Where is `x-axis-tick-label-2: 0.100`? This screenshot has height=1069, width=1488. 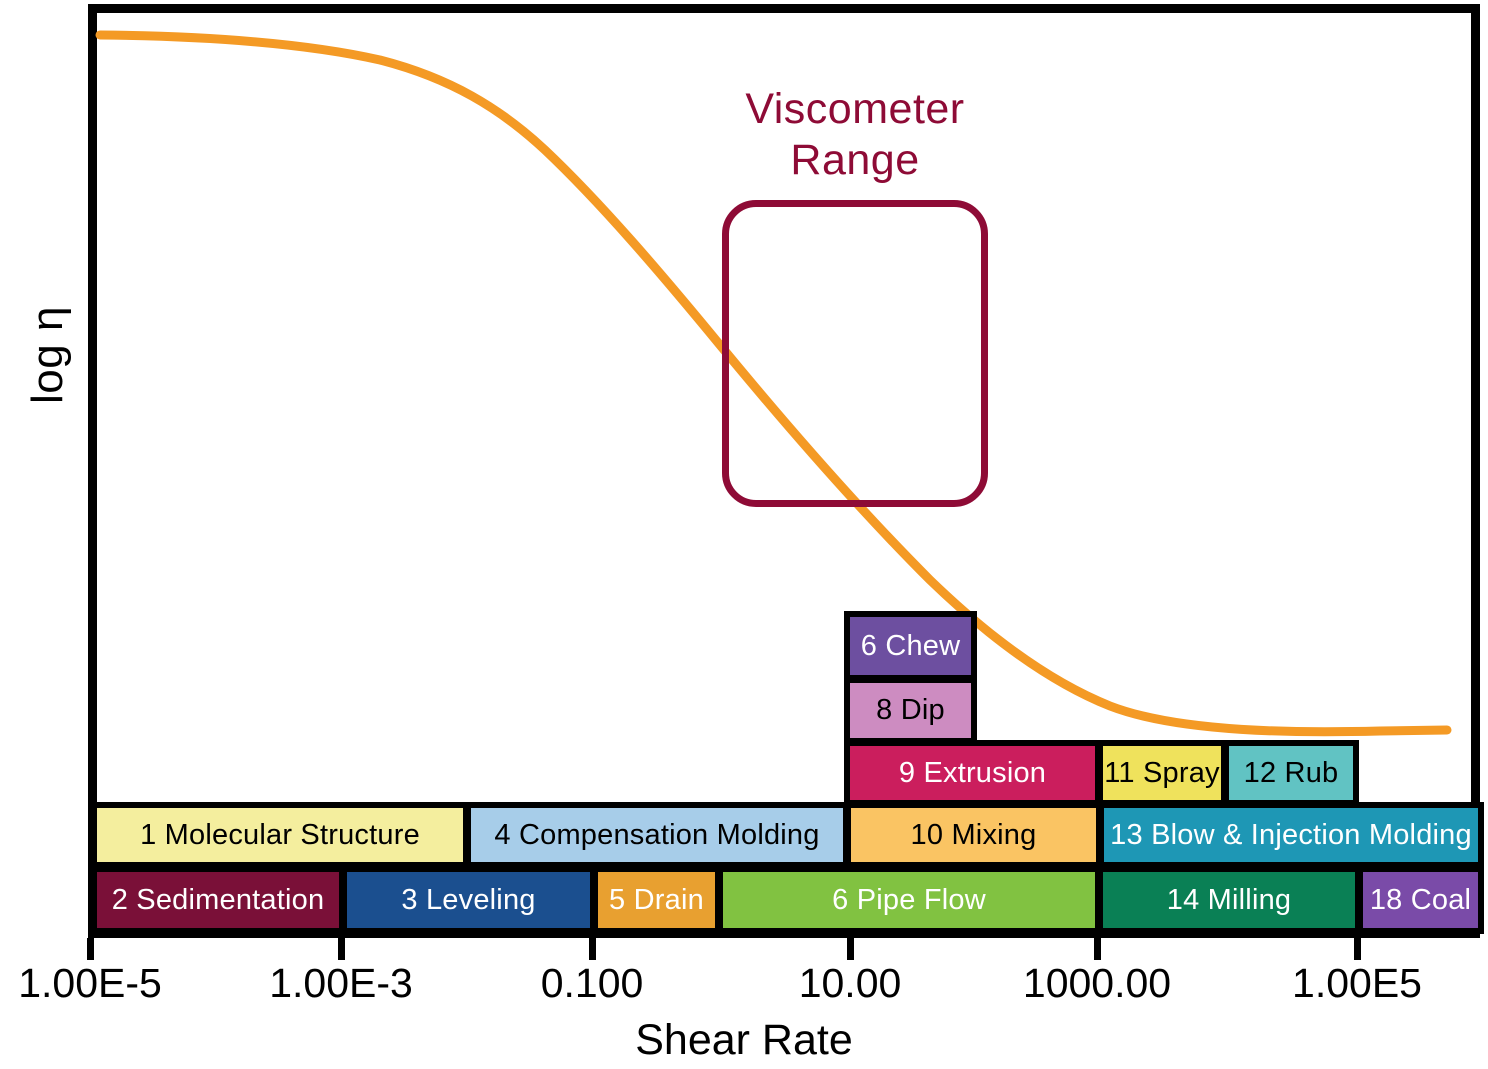
x-axis-tick-label-2: 0.100 is located at coordinates (592, 983).